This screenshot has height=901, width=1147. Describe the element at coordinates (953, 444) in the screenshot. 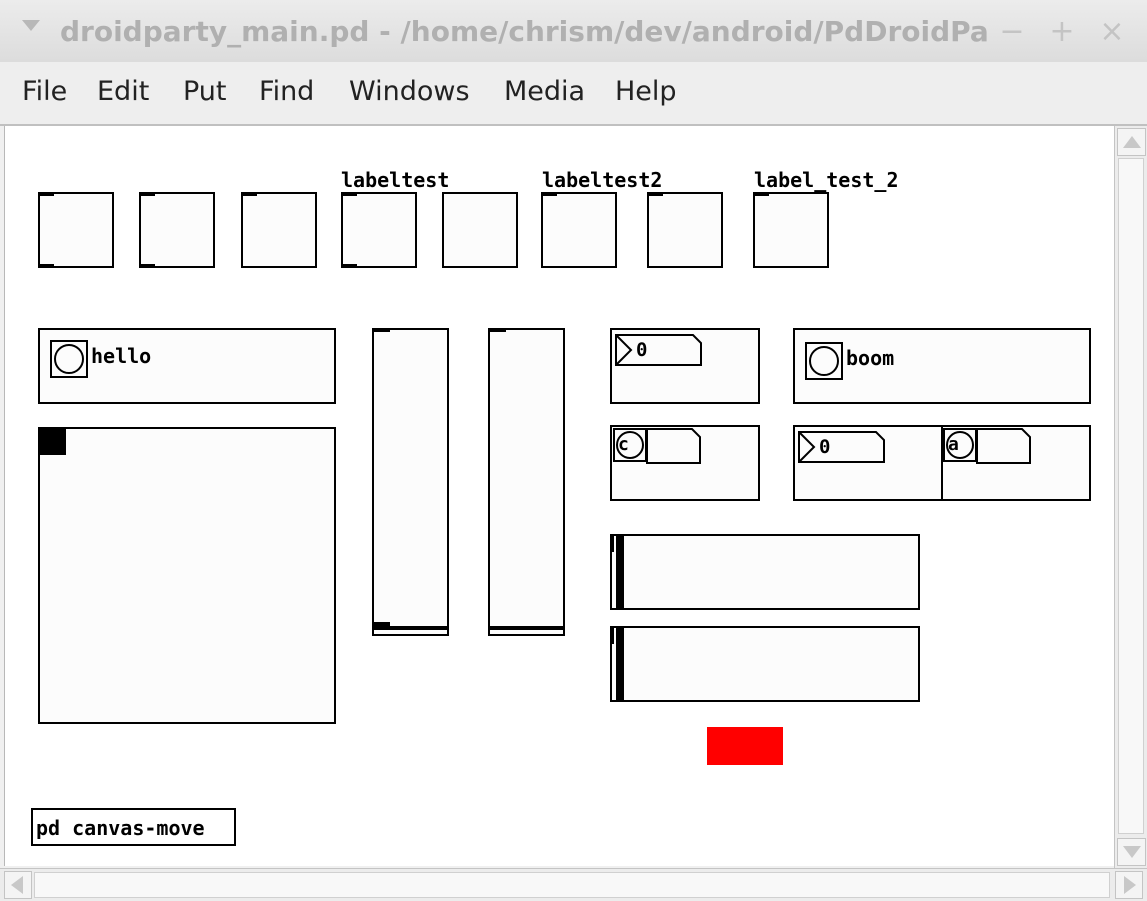

I see `bang-label: a` at that location.